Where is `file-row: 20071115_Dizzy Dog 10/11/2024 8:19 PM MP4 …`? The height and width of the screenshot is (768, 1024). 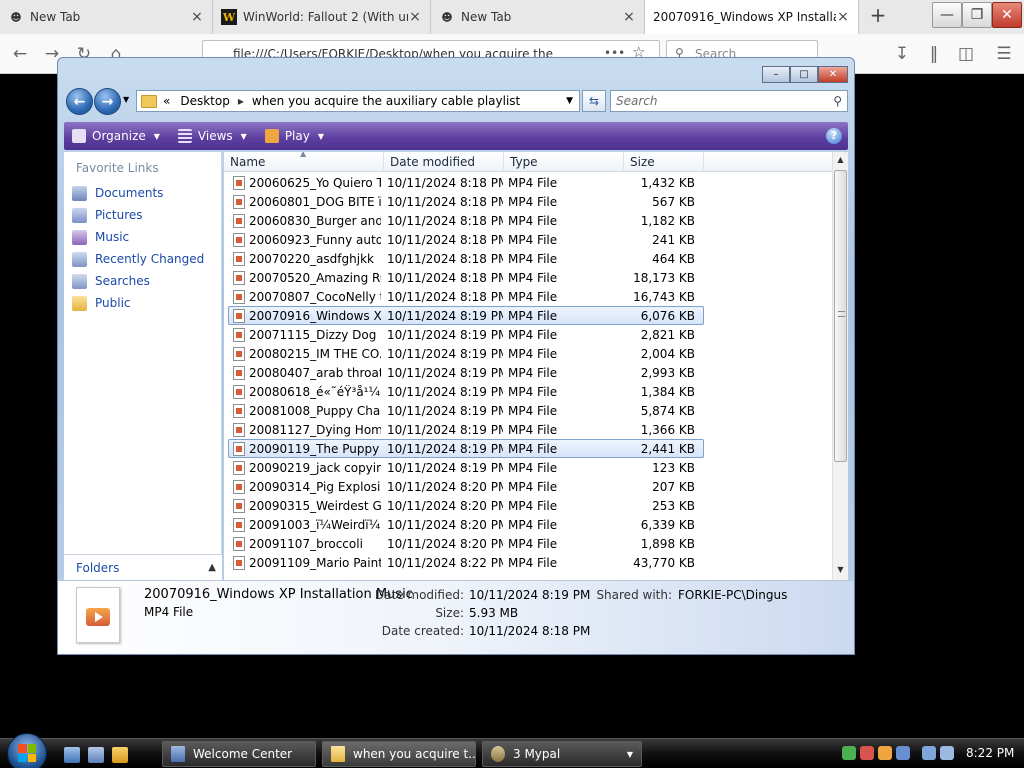
file-row: 20071115_Dizzy Dog 10/11/2024 8:19 PM MP4 … is located at coordinates (466, 334).